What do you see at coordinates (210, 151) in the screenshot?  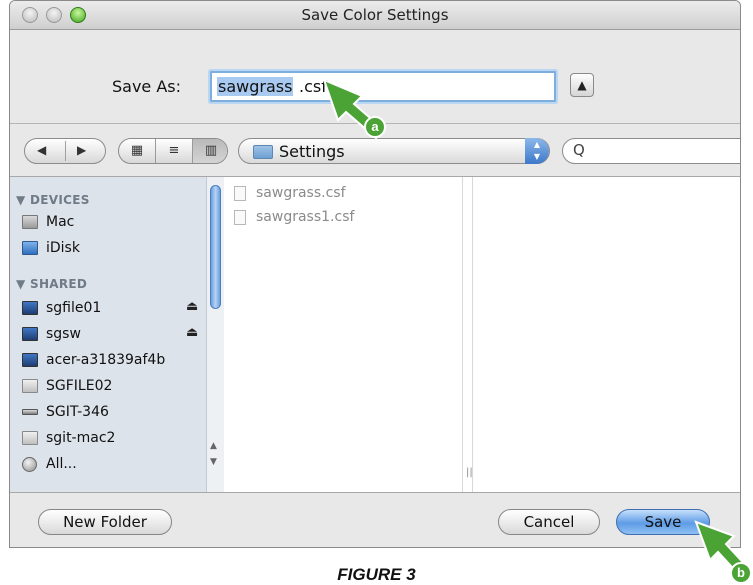 I see `column-view-icon: ▥` at bounding box center [210, 151].